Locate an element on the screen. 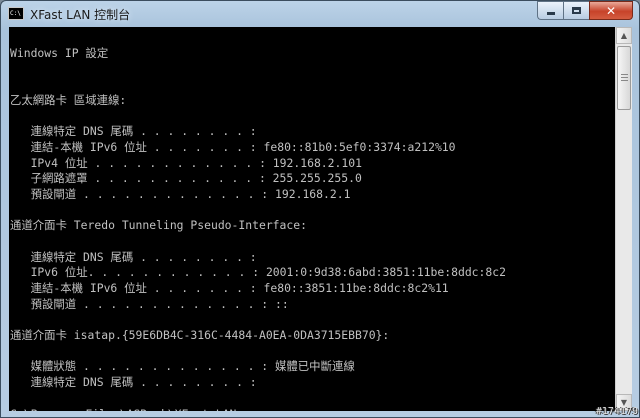  console-line: 媒體狀態 . . . . . . . . . . . . . : 媒體已中斷連線 is located at coordinates (182, 366).